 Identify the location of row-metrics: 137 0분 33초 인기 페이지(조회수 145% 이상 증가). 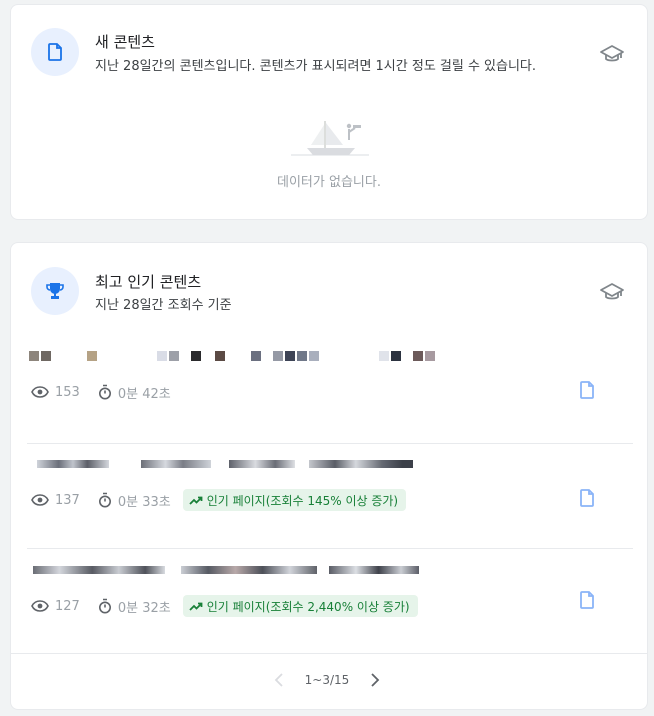
(219, 500).